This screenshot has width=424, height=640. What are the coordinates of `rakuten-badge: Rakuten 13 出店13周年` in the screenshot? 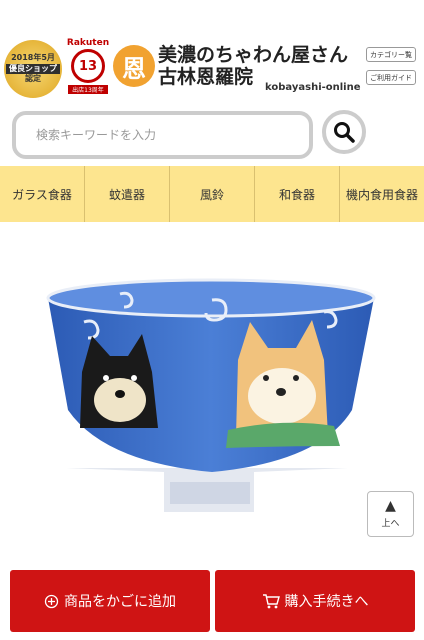 It's located at (88, 68).